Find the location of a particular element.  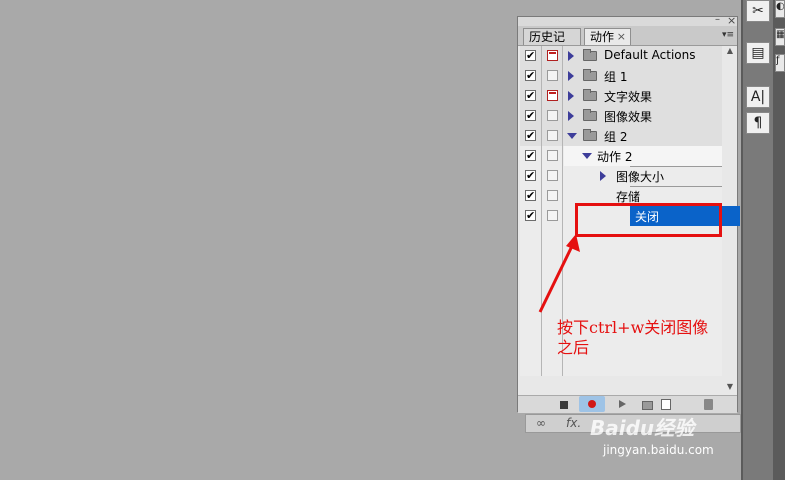

dock-icon: ▦ is located at coordinates (780, 37).